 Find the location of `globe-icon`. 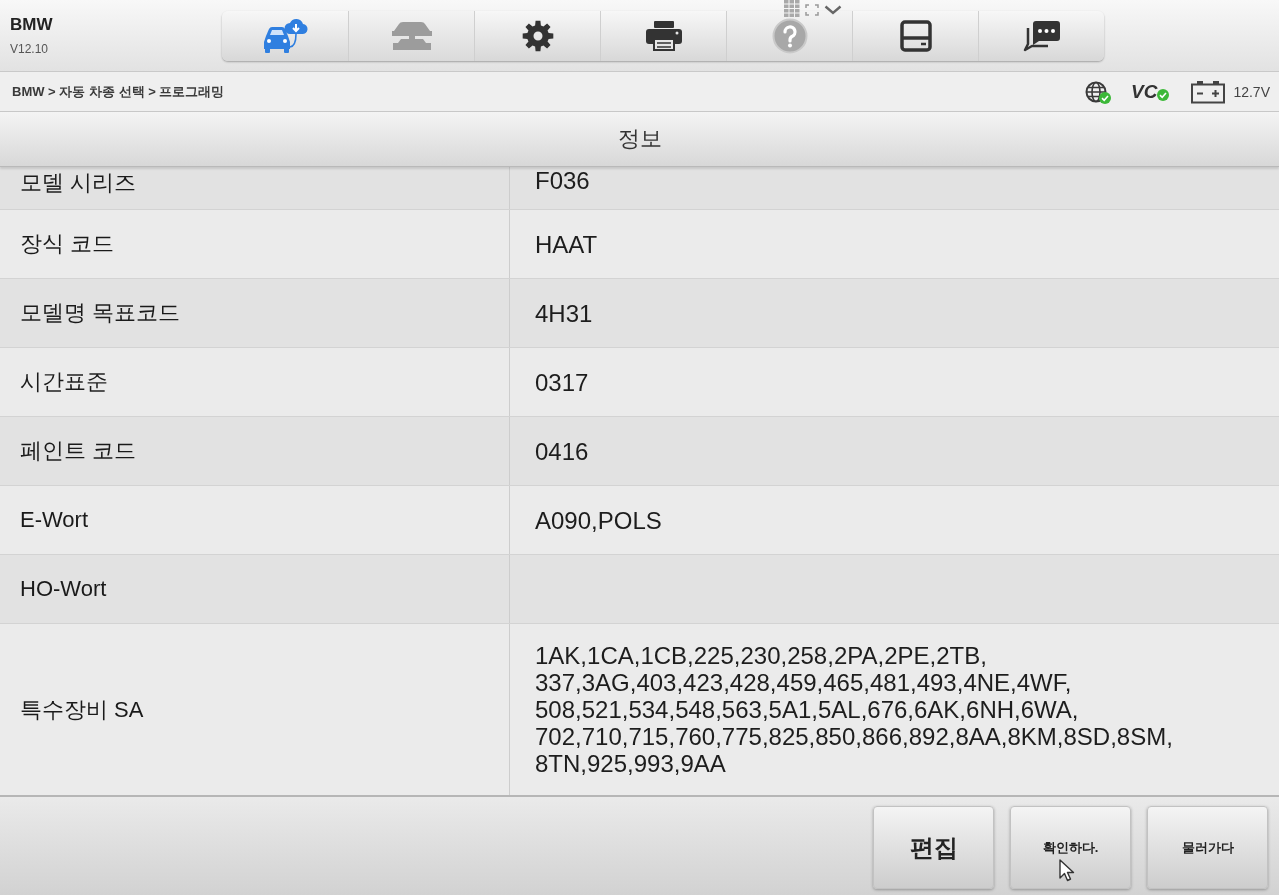

globe-icon is located at coordinates (1096, 91).